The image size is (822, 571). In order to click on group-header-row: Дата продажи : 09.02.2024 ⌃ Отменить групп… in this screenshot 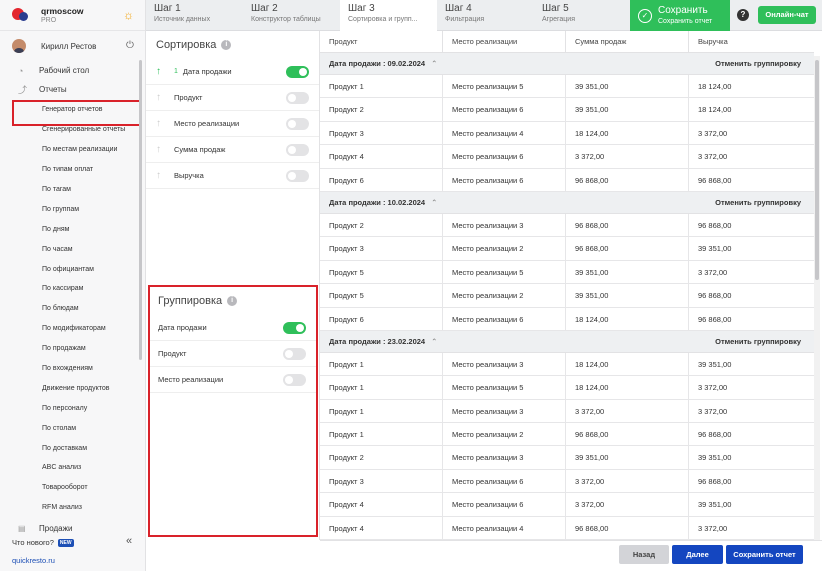, I will do `click(567, 64)`.